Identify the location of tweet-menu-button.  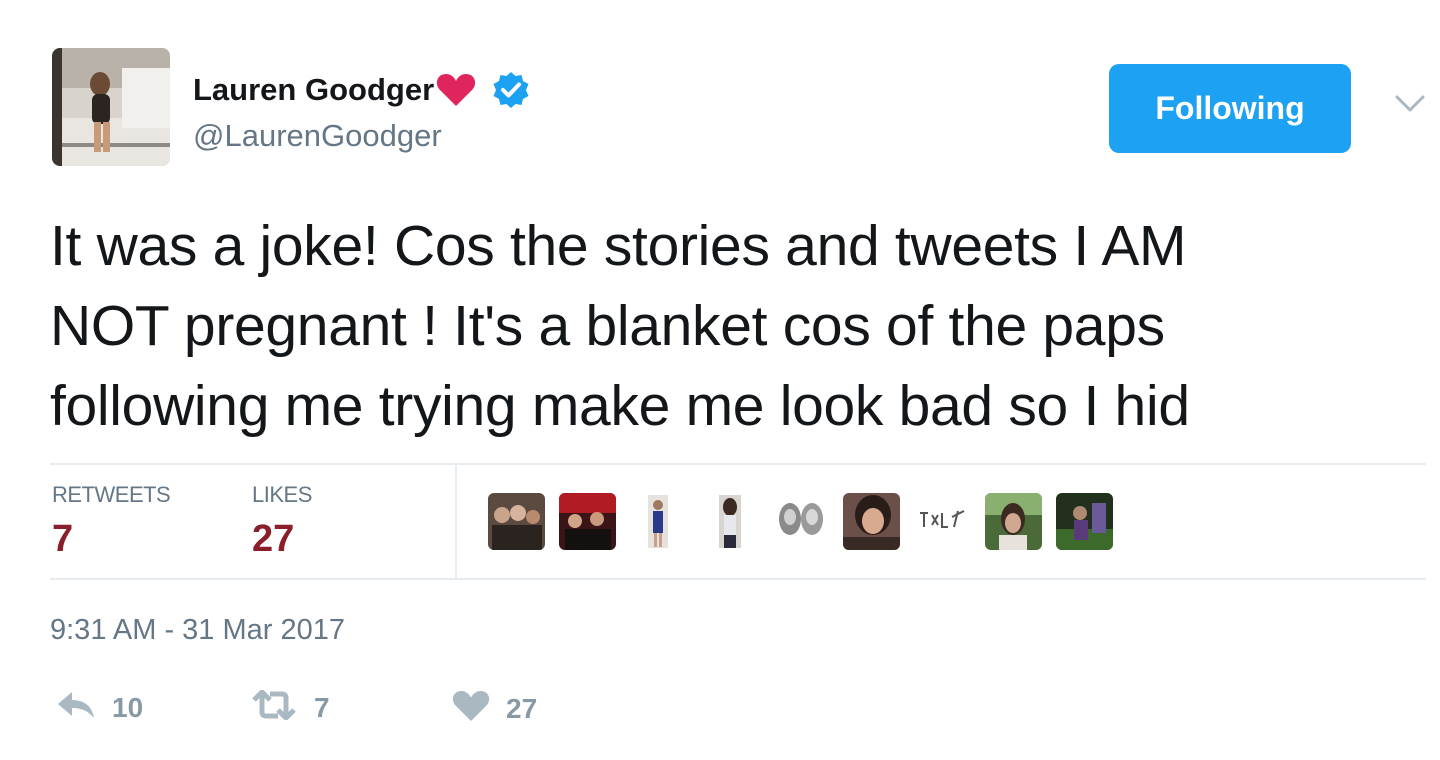
(1410, 106).